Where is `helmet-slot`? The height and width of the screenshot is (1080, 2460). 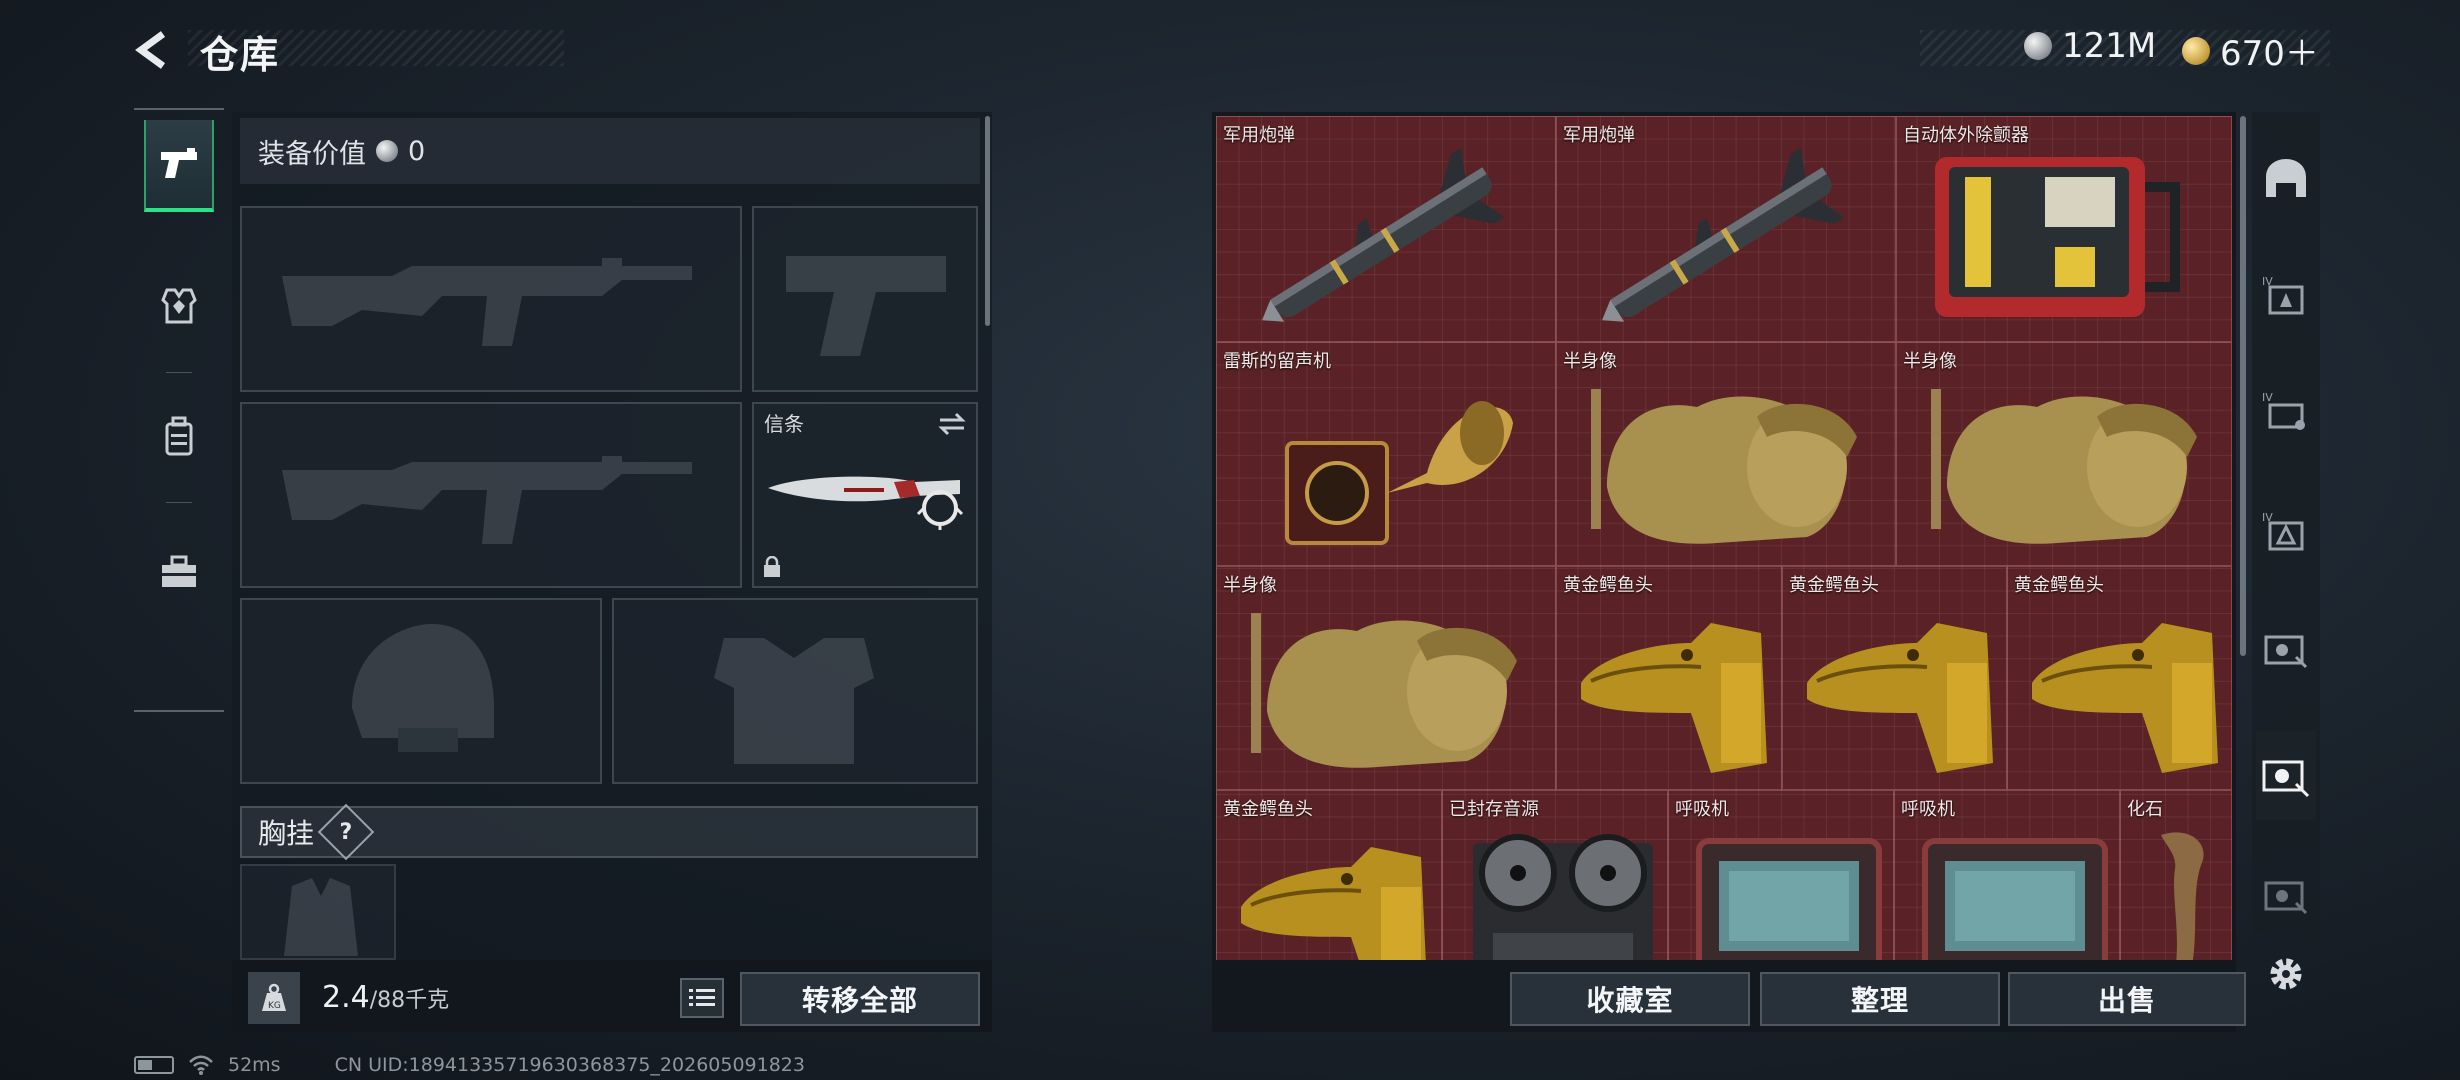
helmet-slot is located at coordinates (421, 691).